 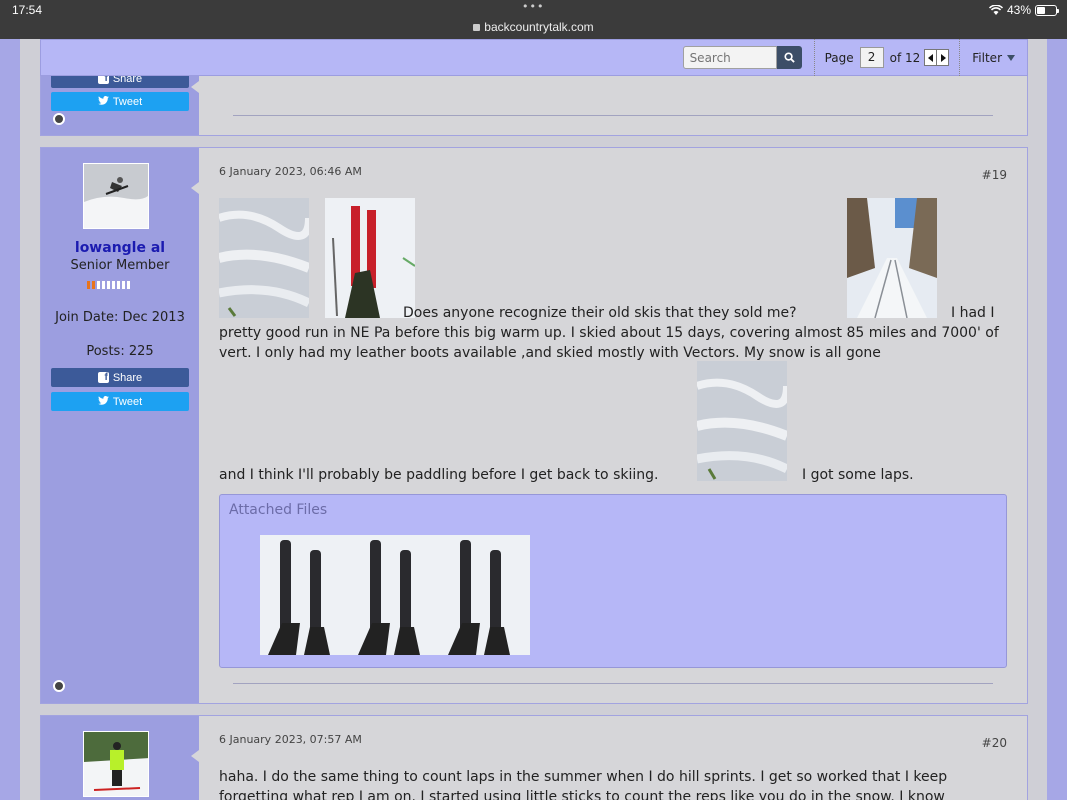 What do you see at coordinates (871, 57) in the screenshot?
I see `page-number-input: 2` at bounding box center [871, 57].